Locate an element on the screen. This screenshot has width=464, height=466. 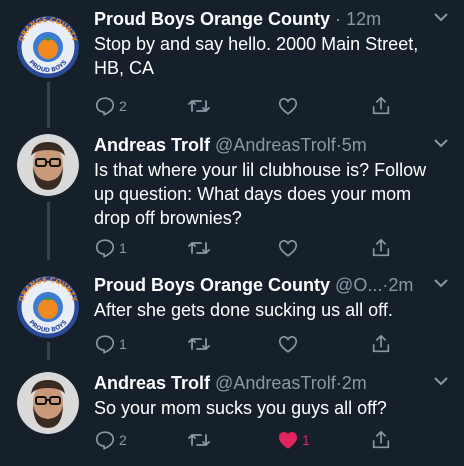
tweet-header: Proud Boys Orange County · 12m is located at coordinates (261, 19).